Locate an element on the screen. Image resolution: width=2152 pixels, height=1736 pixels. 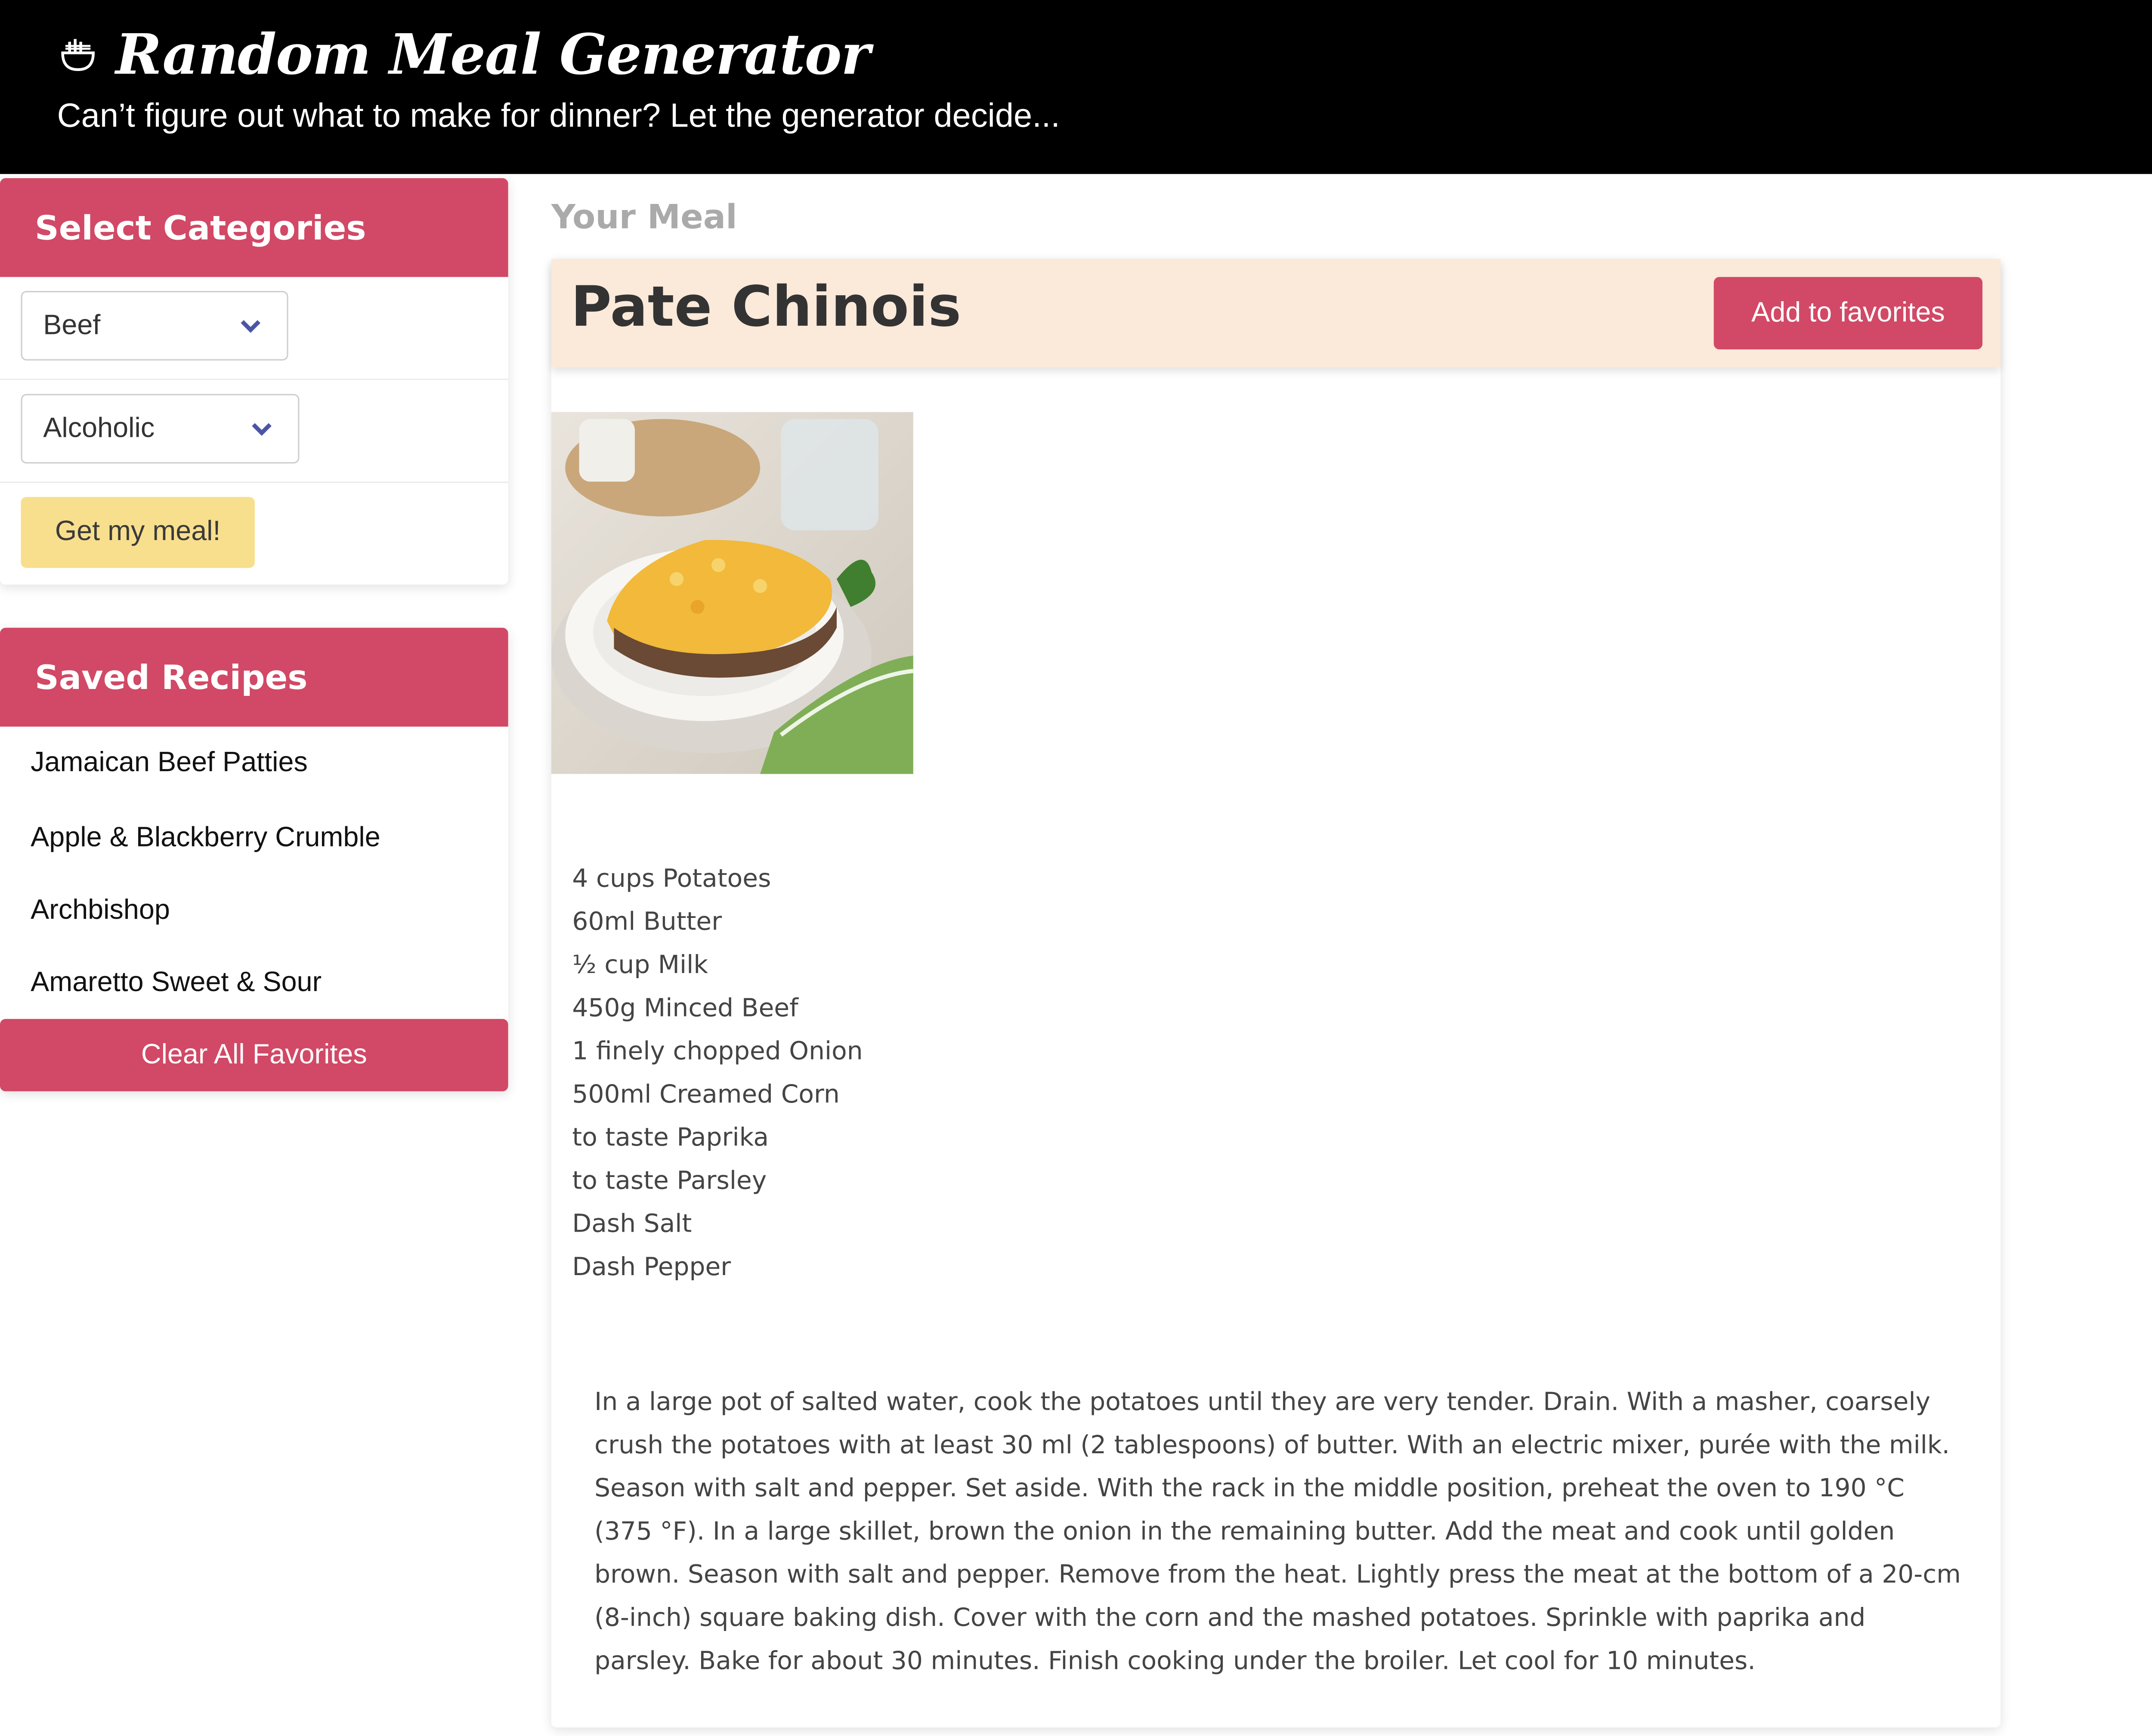
meal-header: Pate Chinois Add to favorites is located at coordinates (1276, 313).